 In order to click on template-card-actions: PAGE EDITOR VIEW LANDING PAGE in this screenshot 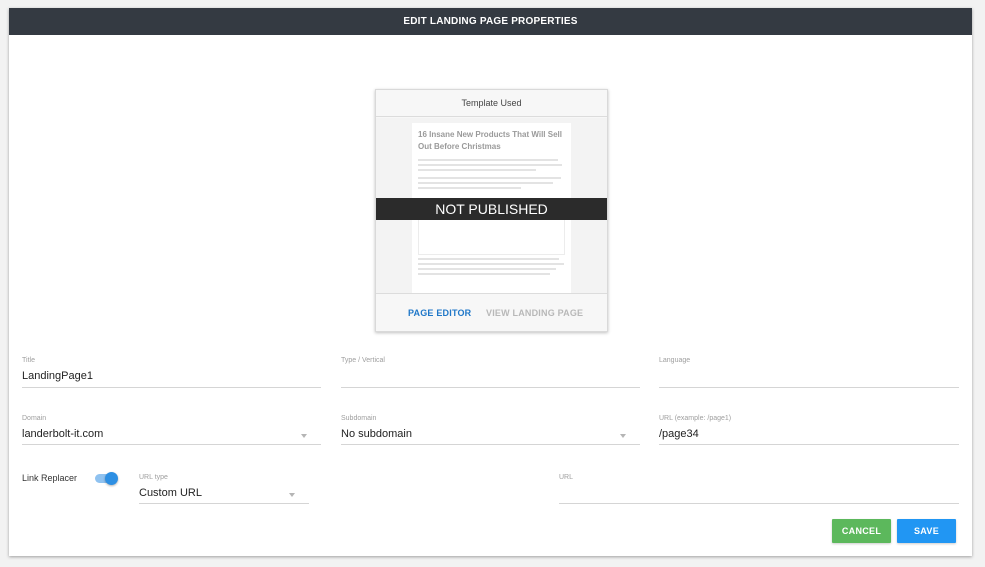, I will do `click(491, 312)`.